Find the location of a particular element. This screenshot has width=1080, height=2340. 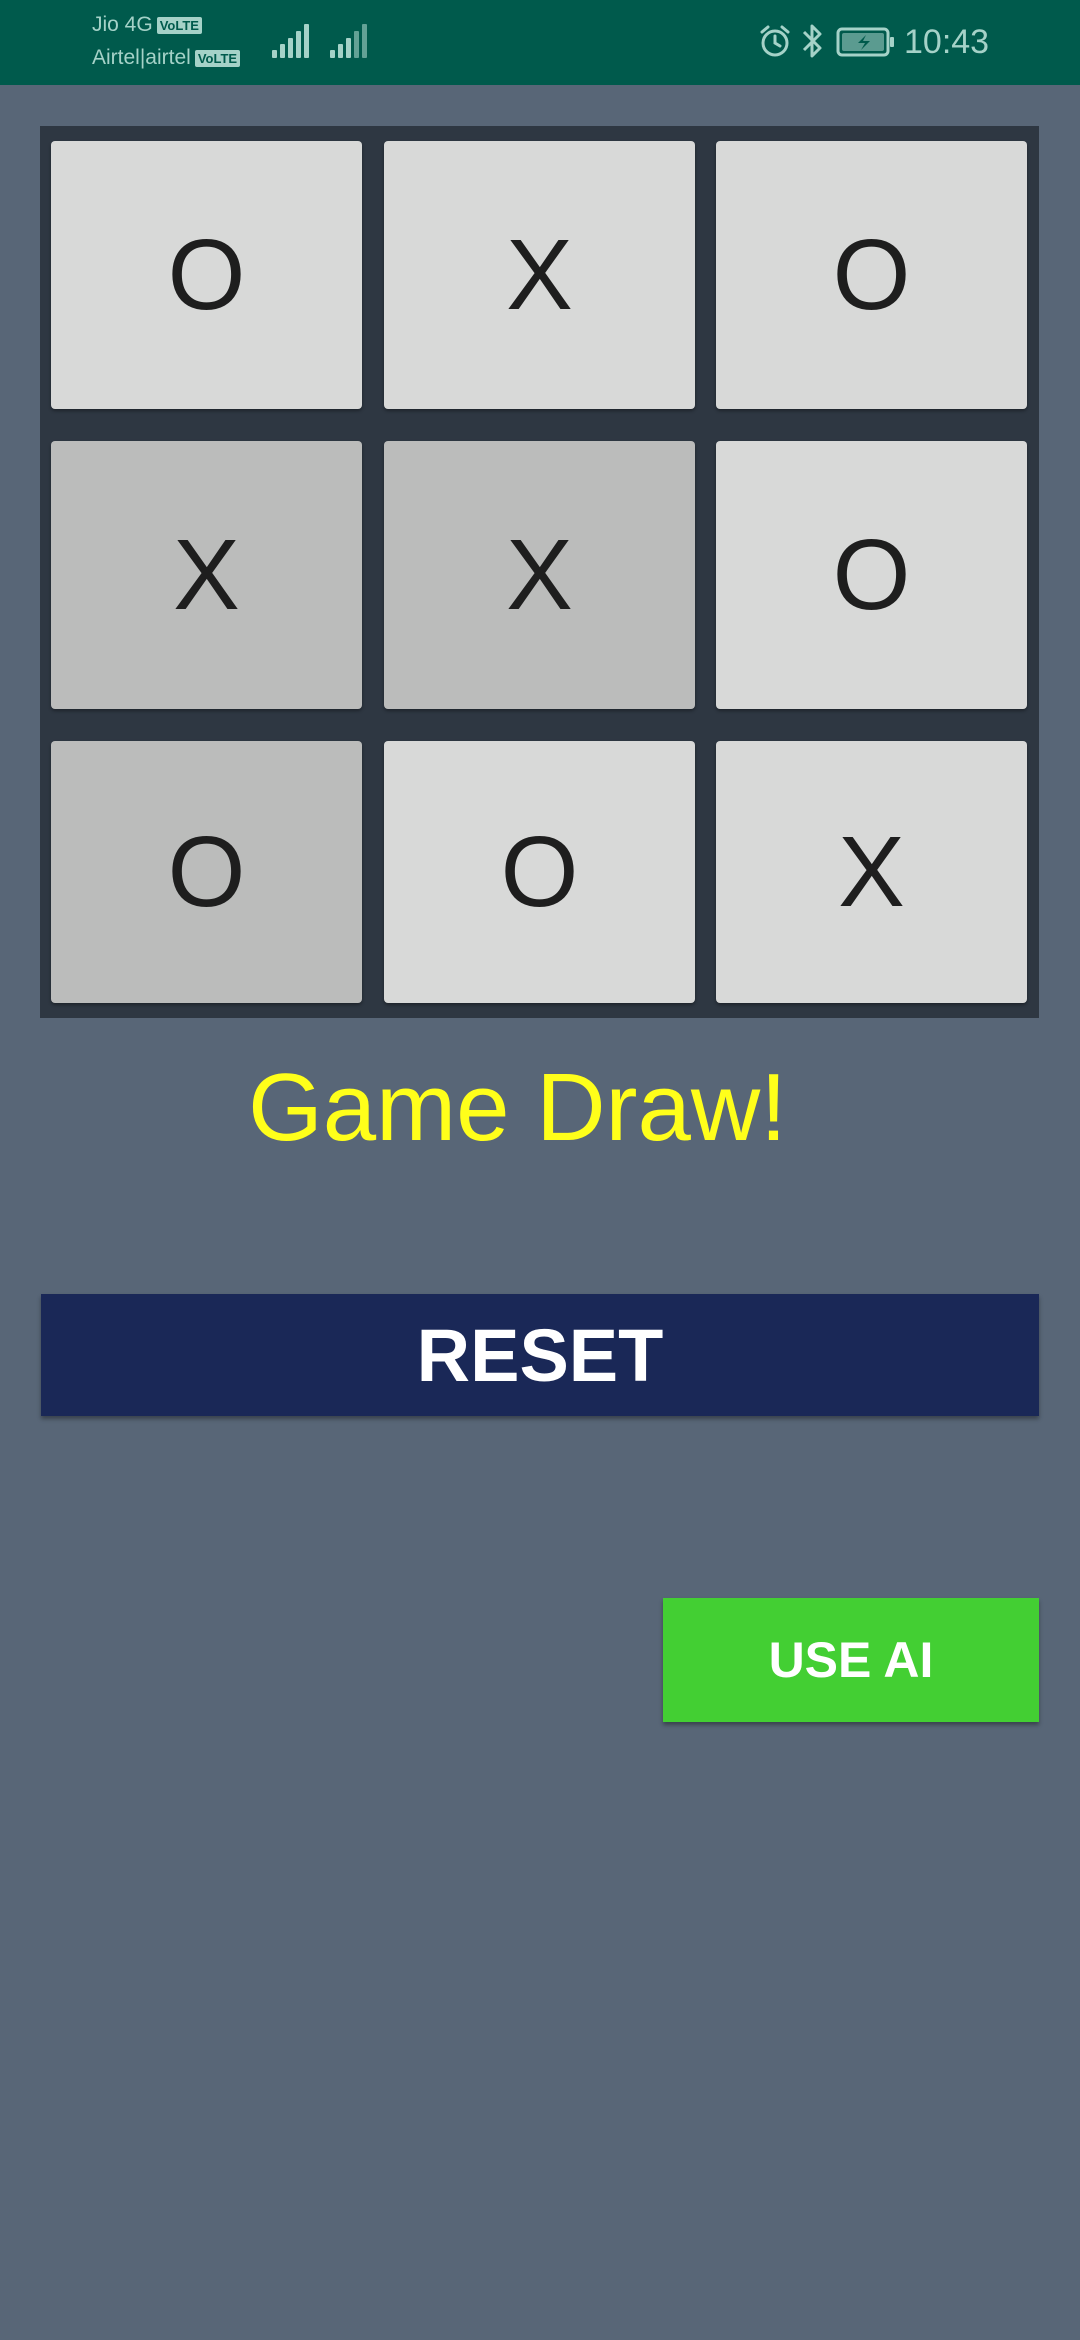

board-cell-9: X is located at coordinates (871, 872).